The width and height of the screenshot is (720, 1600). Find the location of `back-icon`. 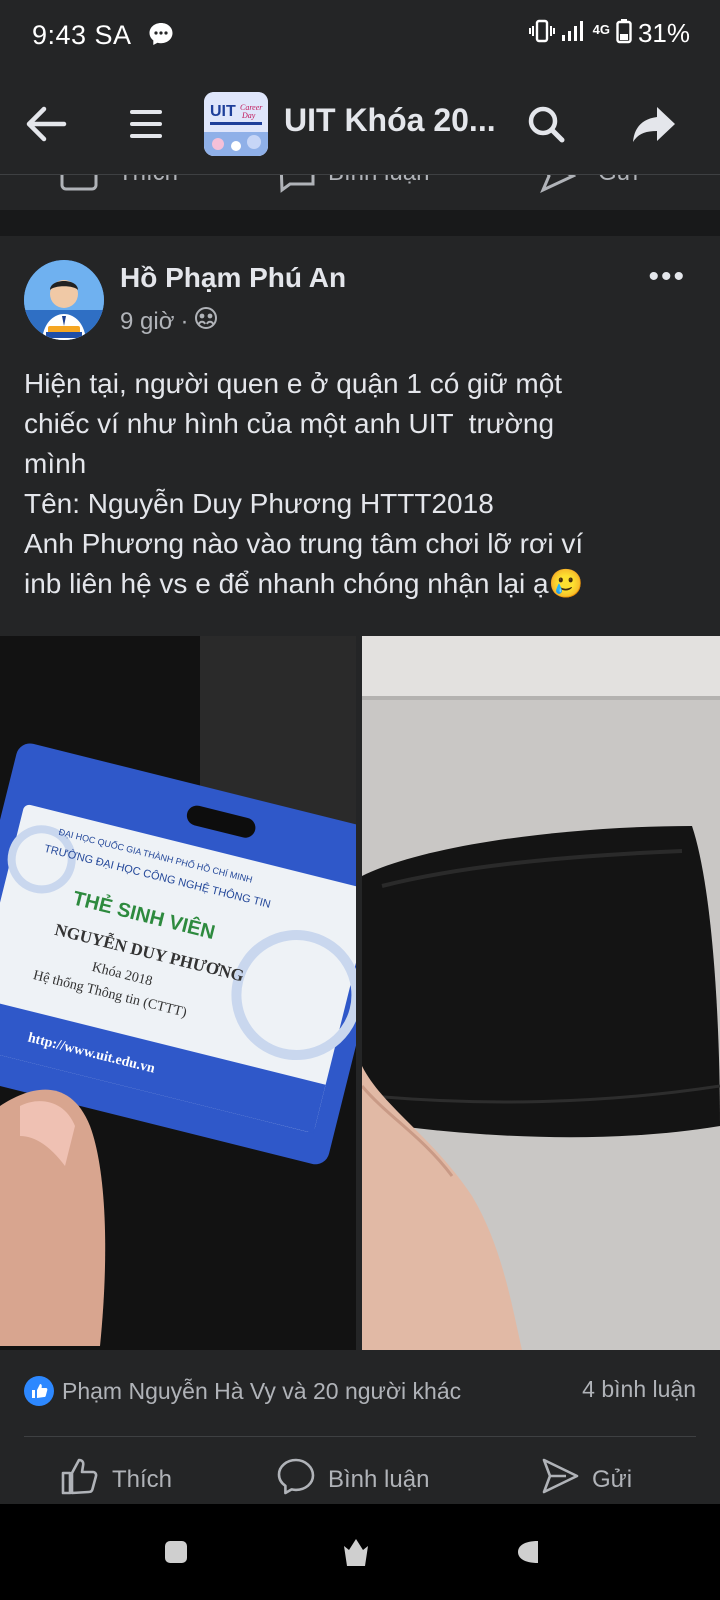

back-icon is located at coordinates (528, 1552).